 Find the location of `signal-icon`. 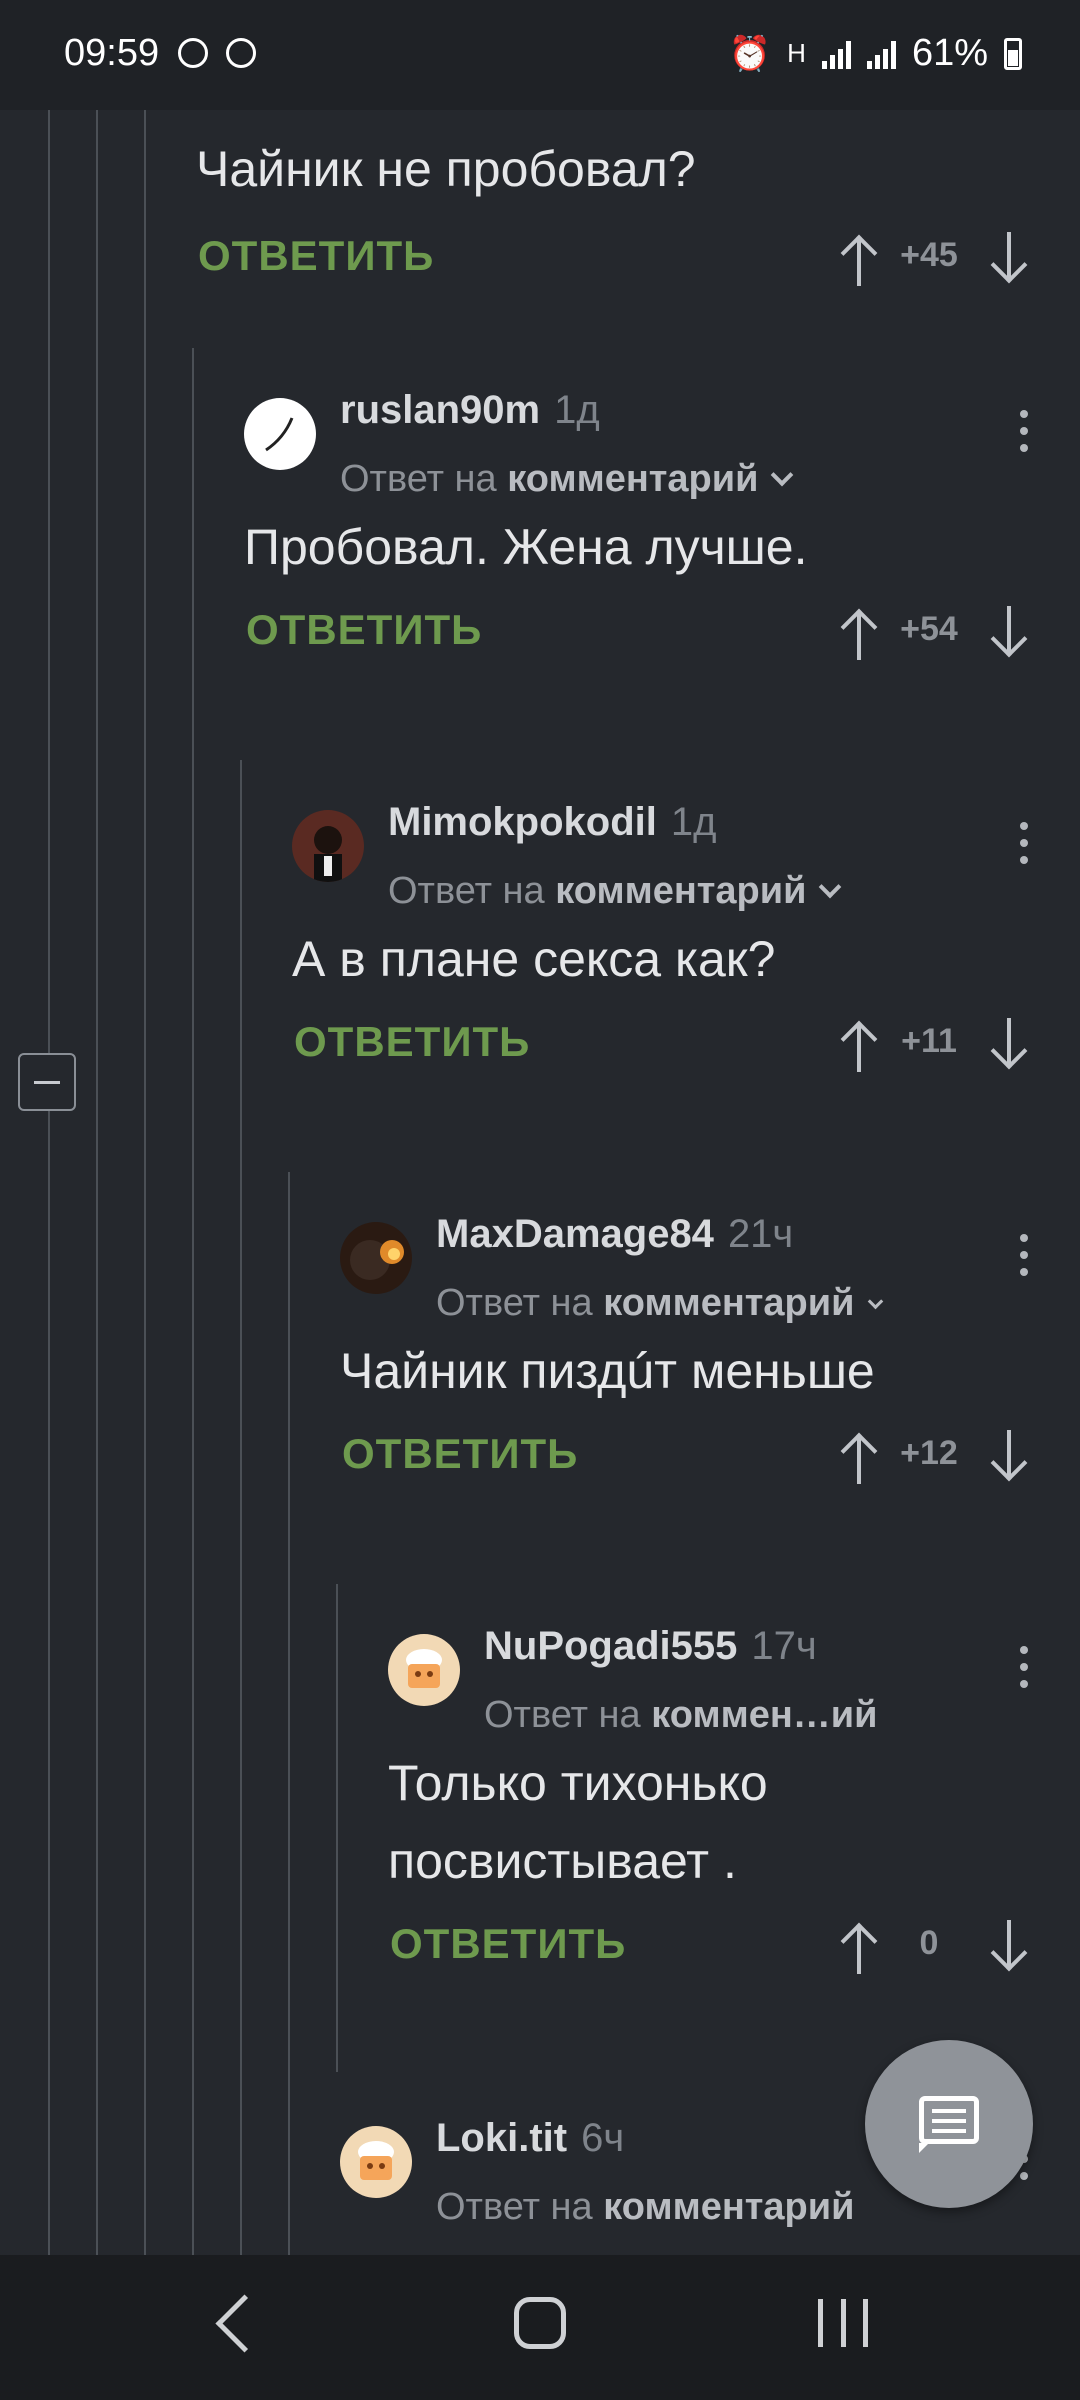

signal-icon is located at coordinates (836, 54).